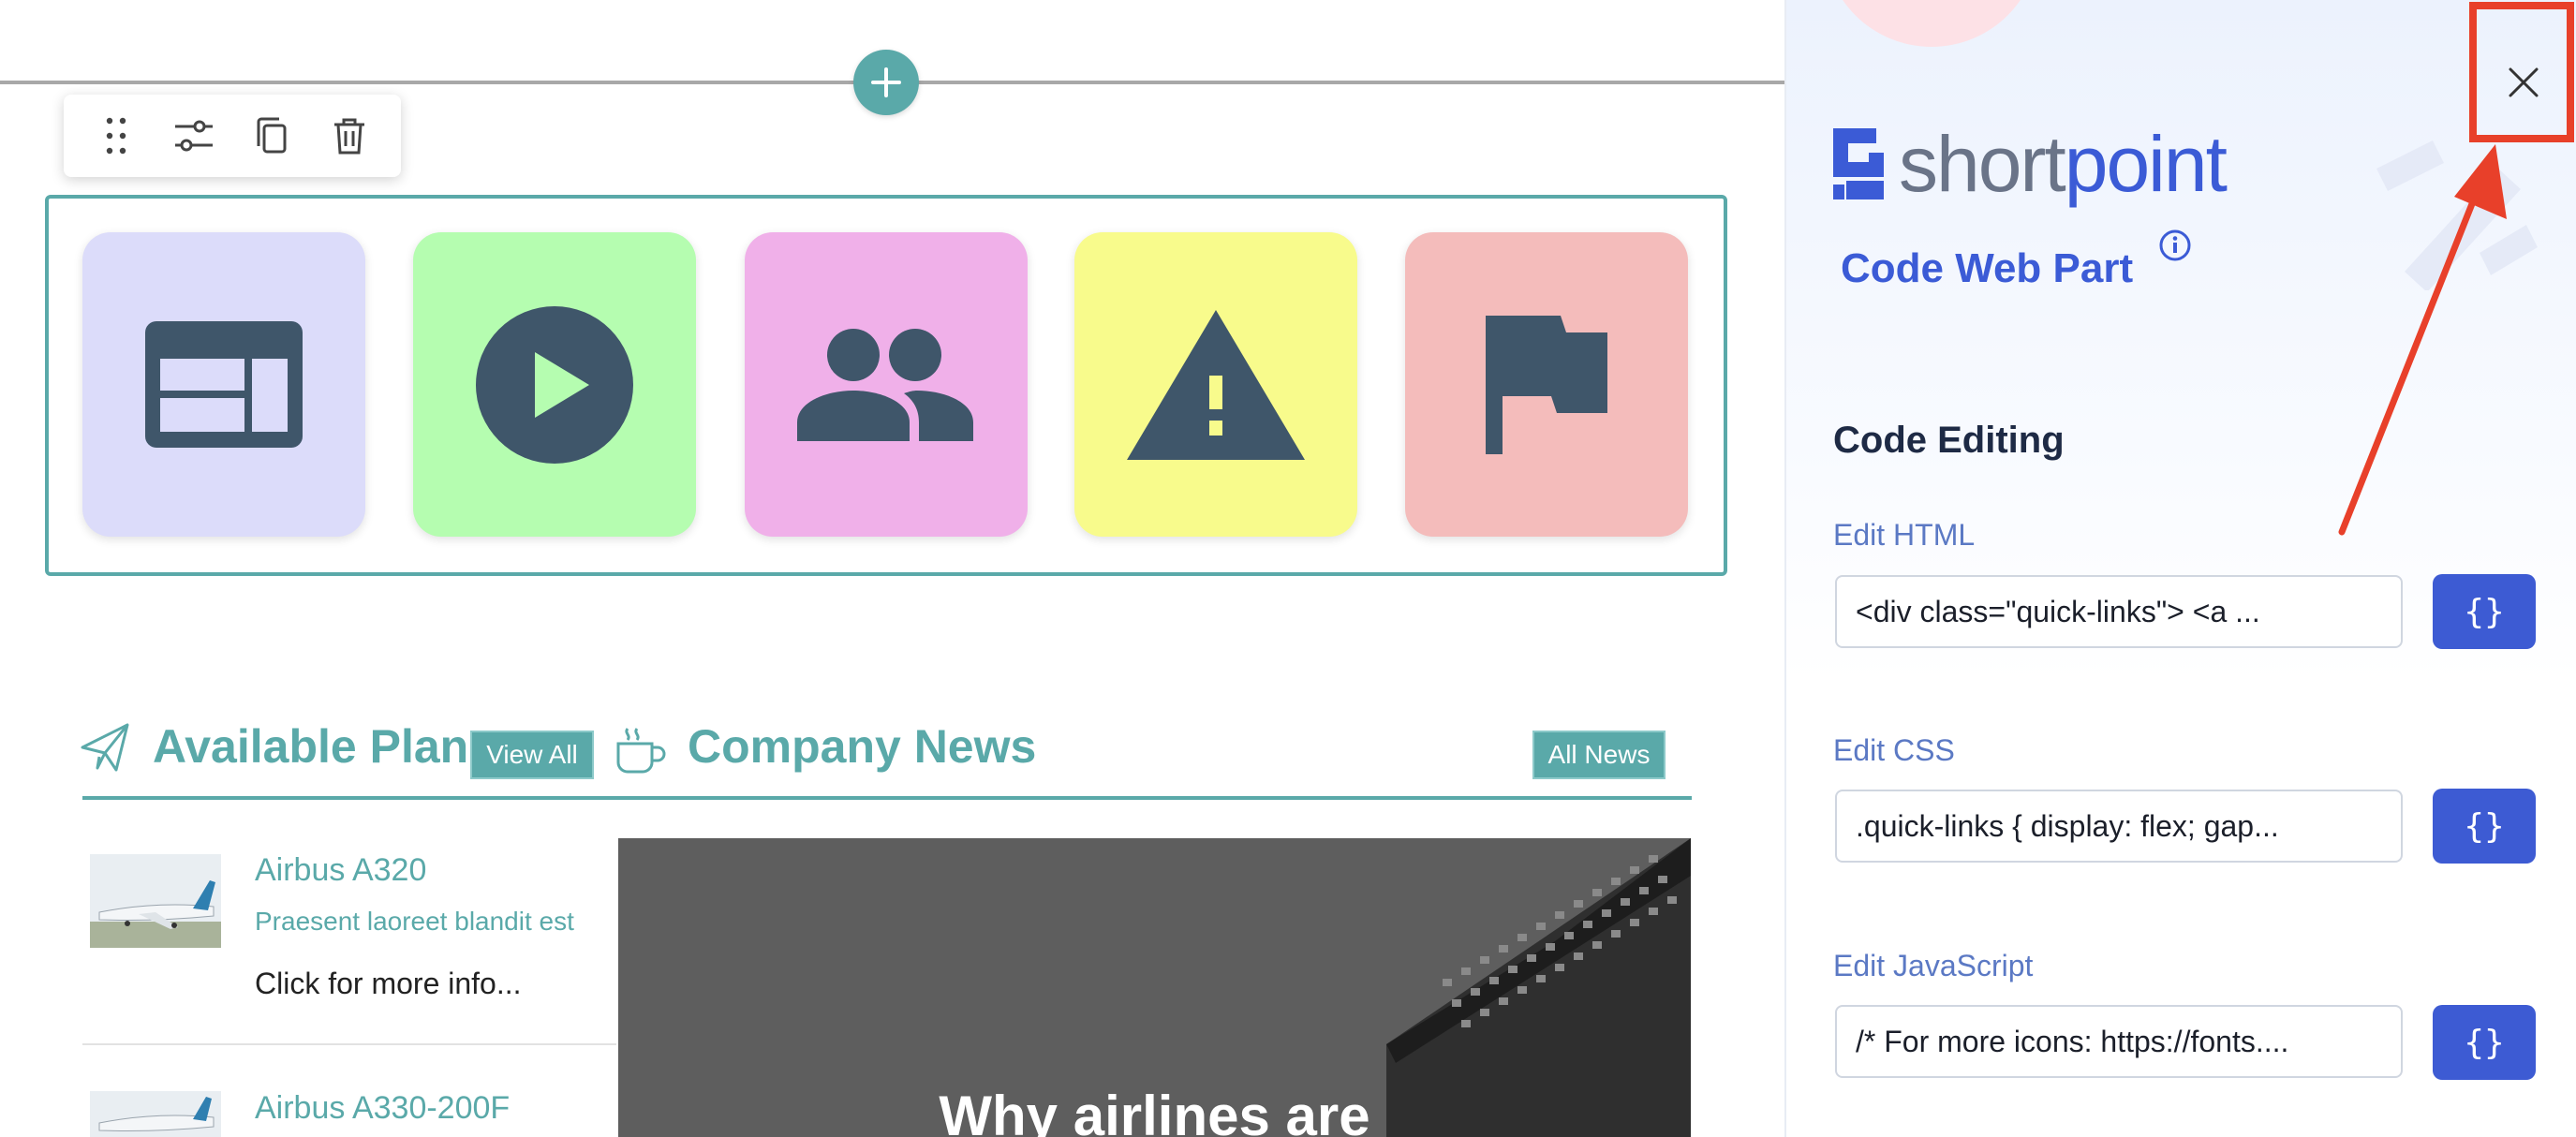 This screenshot has width=2576, height=1137. Describe the element at coordinates (1154, 987) in the screenshot. I see `news-hero-image: Why airlines are` at that location.